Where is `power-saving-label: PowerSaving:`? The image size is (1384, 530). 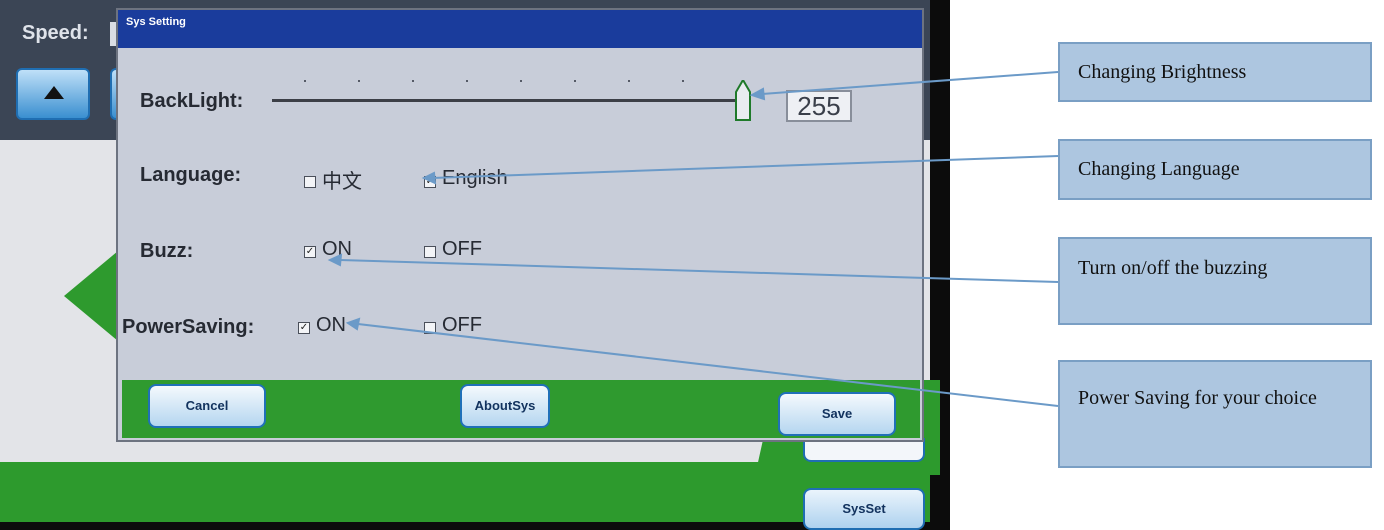 power-saving-label: PowerSaving: is located at coordinates (188, 327).